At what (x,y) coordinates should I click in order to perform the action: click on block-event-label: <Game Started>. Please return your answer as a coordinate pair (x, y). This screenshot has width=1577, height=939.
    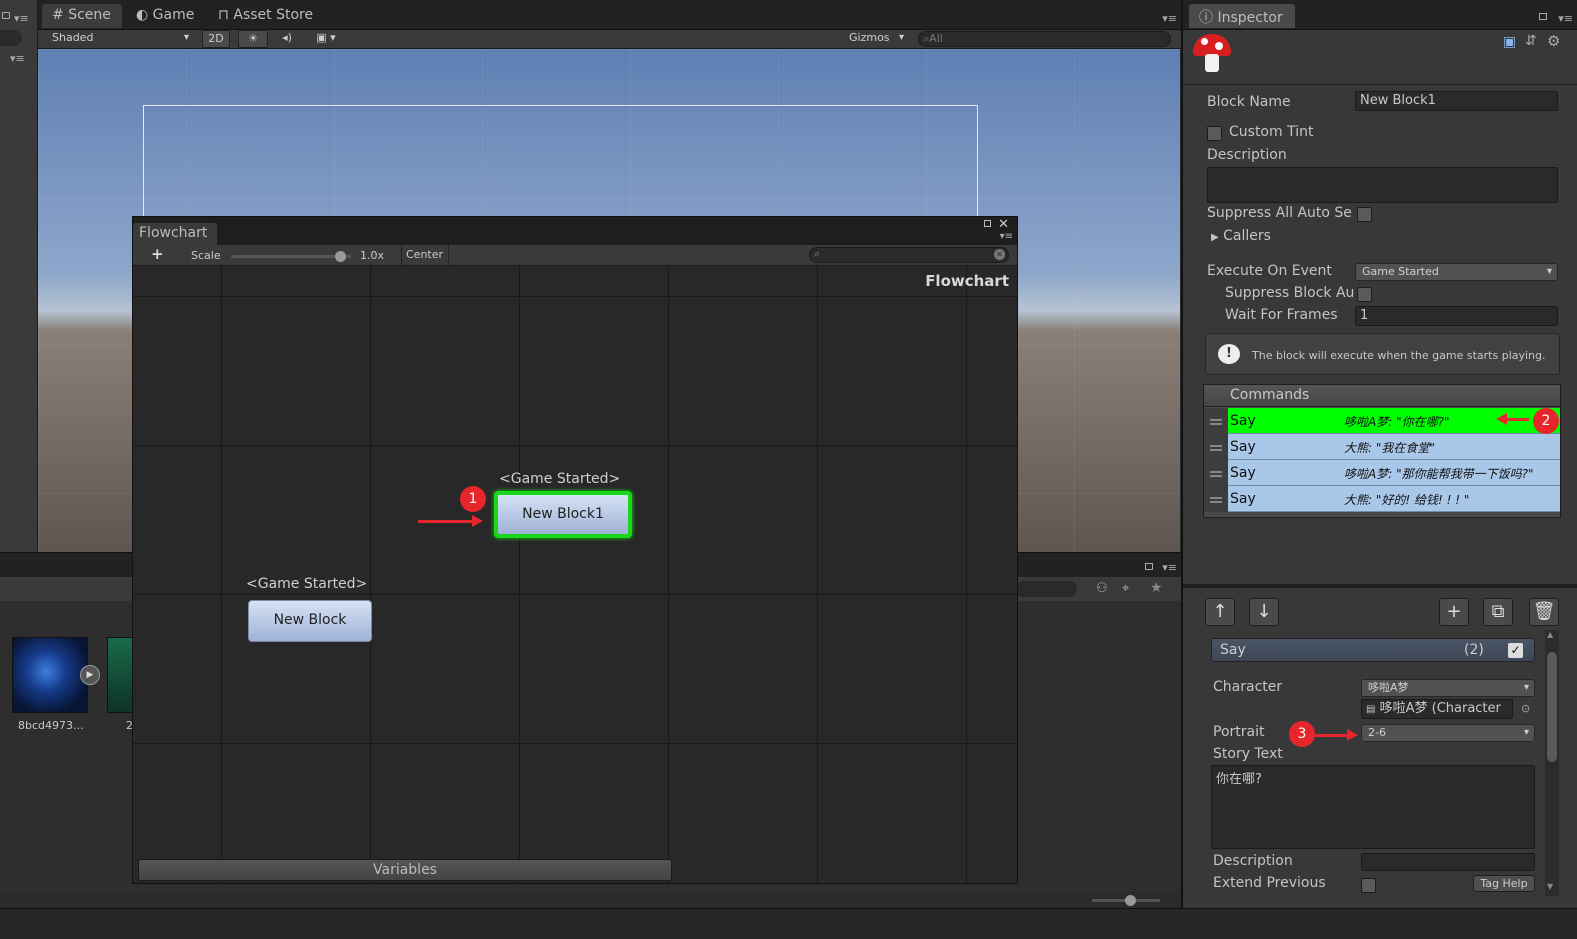
    Looking at the image, I should click on (560, 479).